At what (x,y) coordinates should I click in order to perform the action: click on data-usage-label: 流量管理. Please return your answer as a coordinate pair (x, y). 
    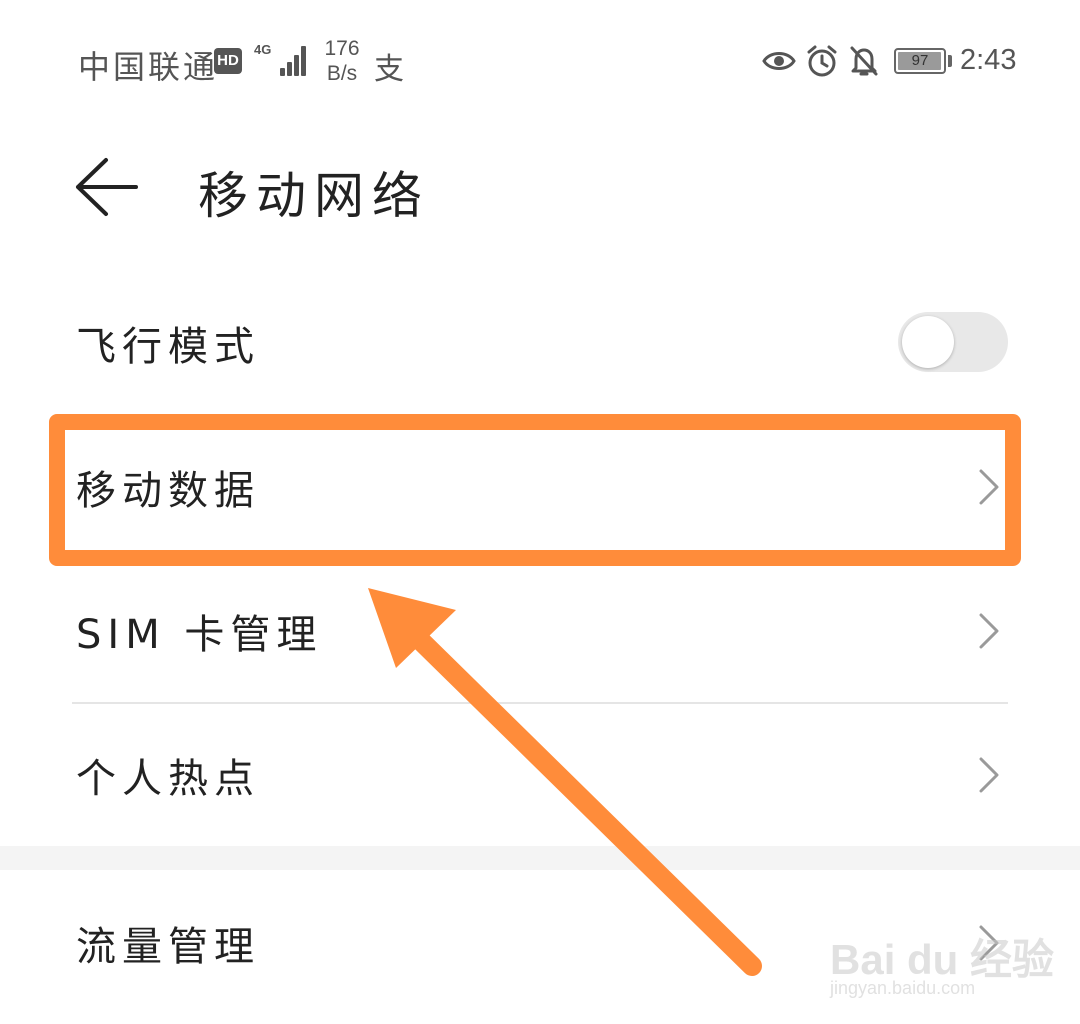
    Looking at the image, I should click on (168, 947).